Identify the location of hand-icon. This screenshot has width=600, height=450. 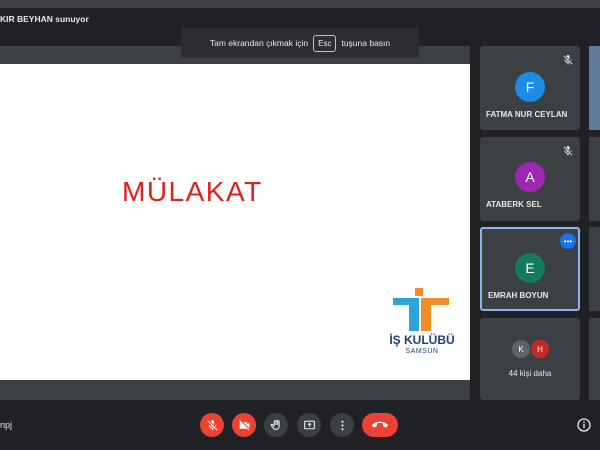
(275, 424).